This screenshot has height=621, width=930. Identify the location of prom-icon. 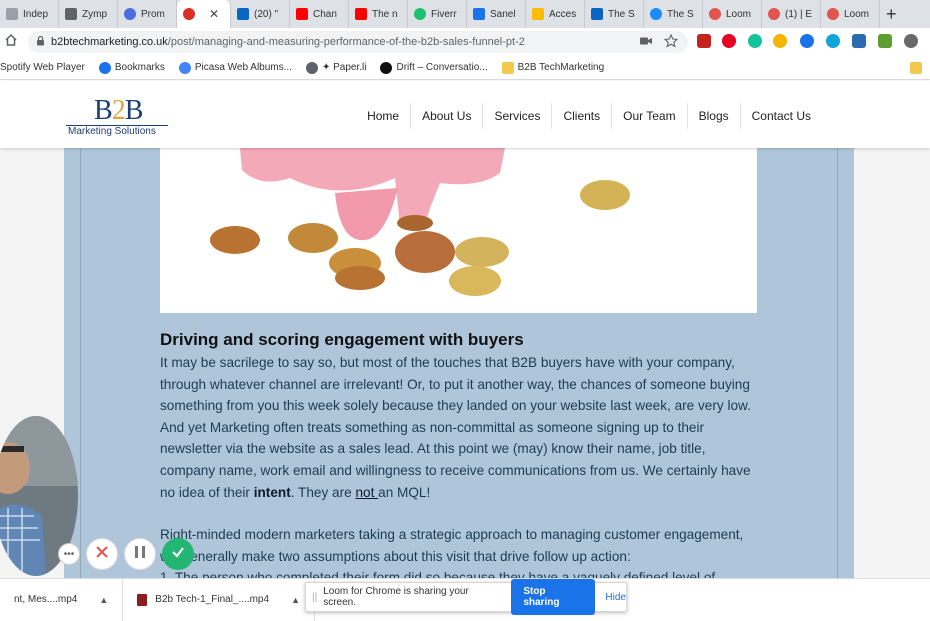
(130, 14).